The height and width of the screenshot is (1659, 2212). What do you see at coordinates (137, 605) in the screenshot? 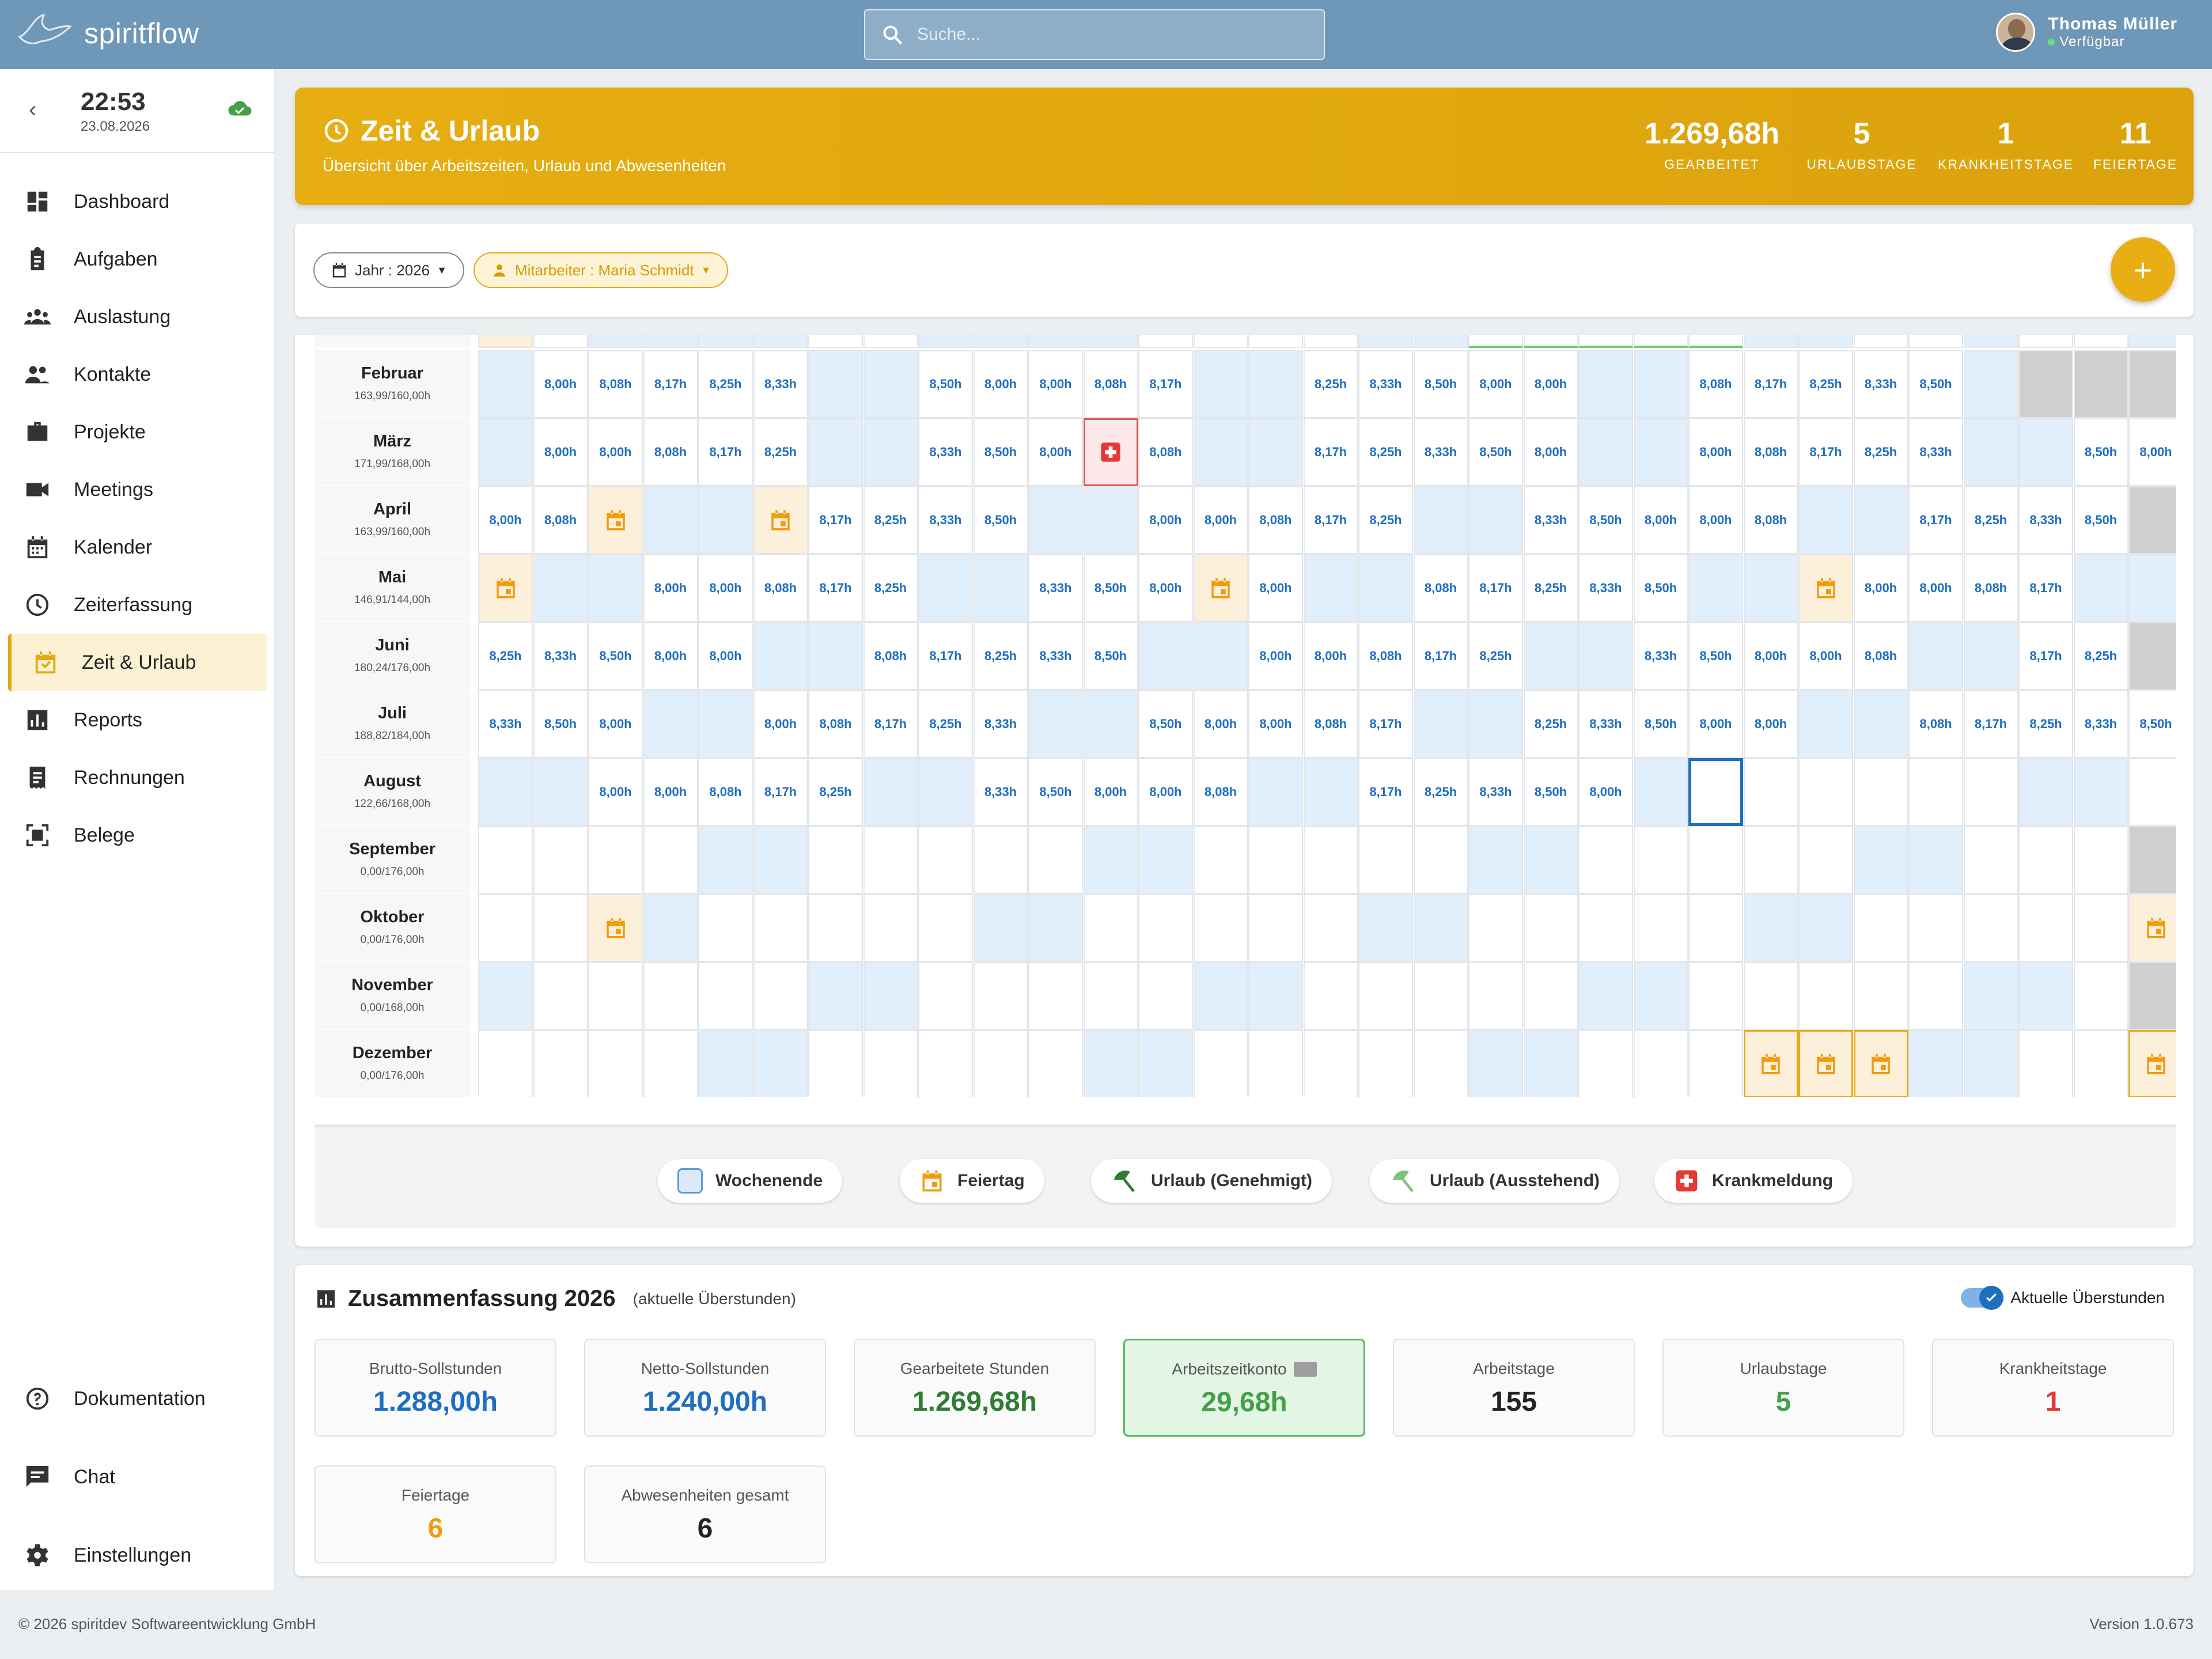
I see `sidebar-item-zeiterfassung: Zeiterfassung` at bounding box center [137, 605].